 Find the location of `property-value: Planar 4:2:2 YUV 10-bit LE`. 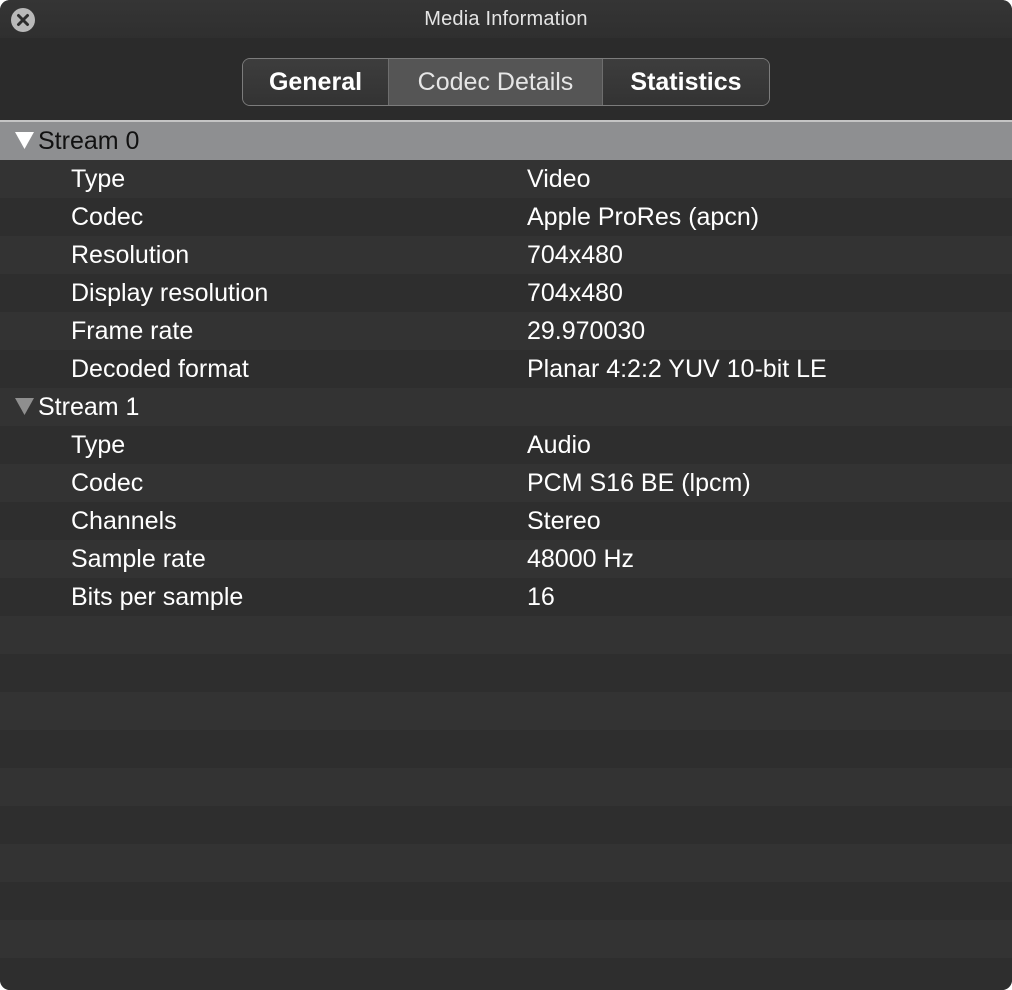

property-value: Planar 4:2:2 YUV 10-bit LE is located at coordinates (677, 369).